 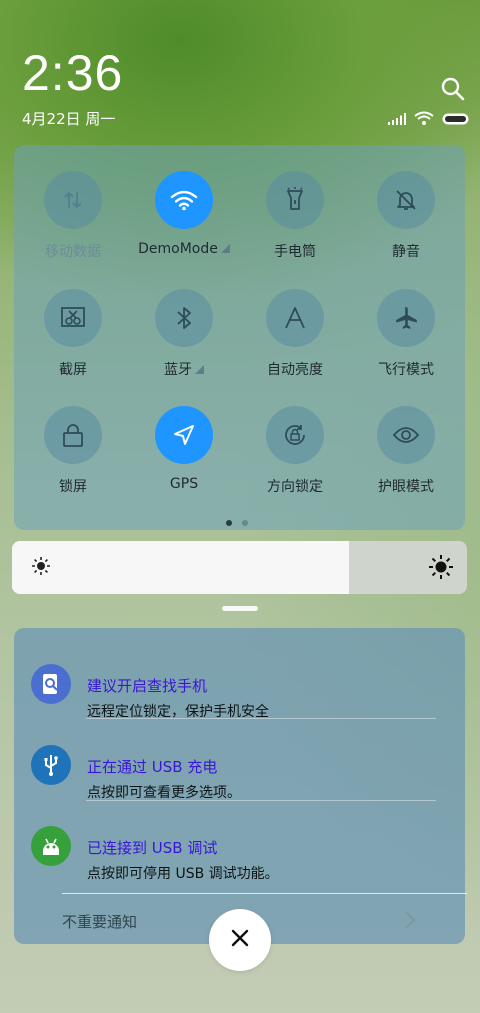 What do you see at coordinates (295, 200) in the screenshot?
I see `flashlight-icon` at bounding box center [295, 200].